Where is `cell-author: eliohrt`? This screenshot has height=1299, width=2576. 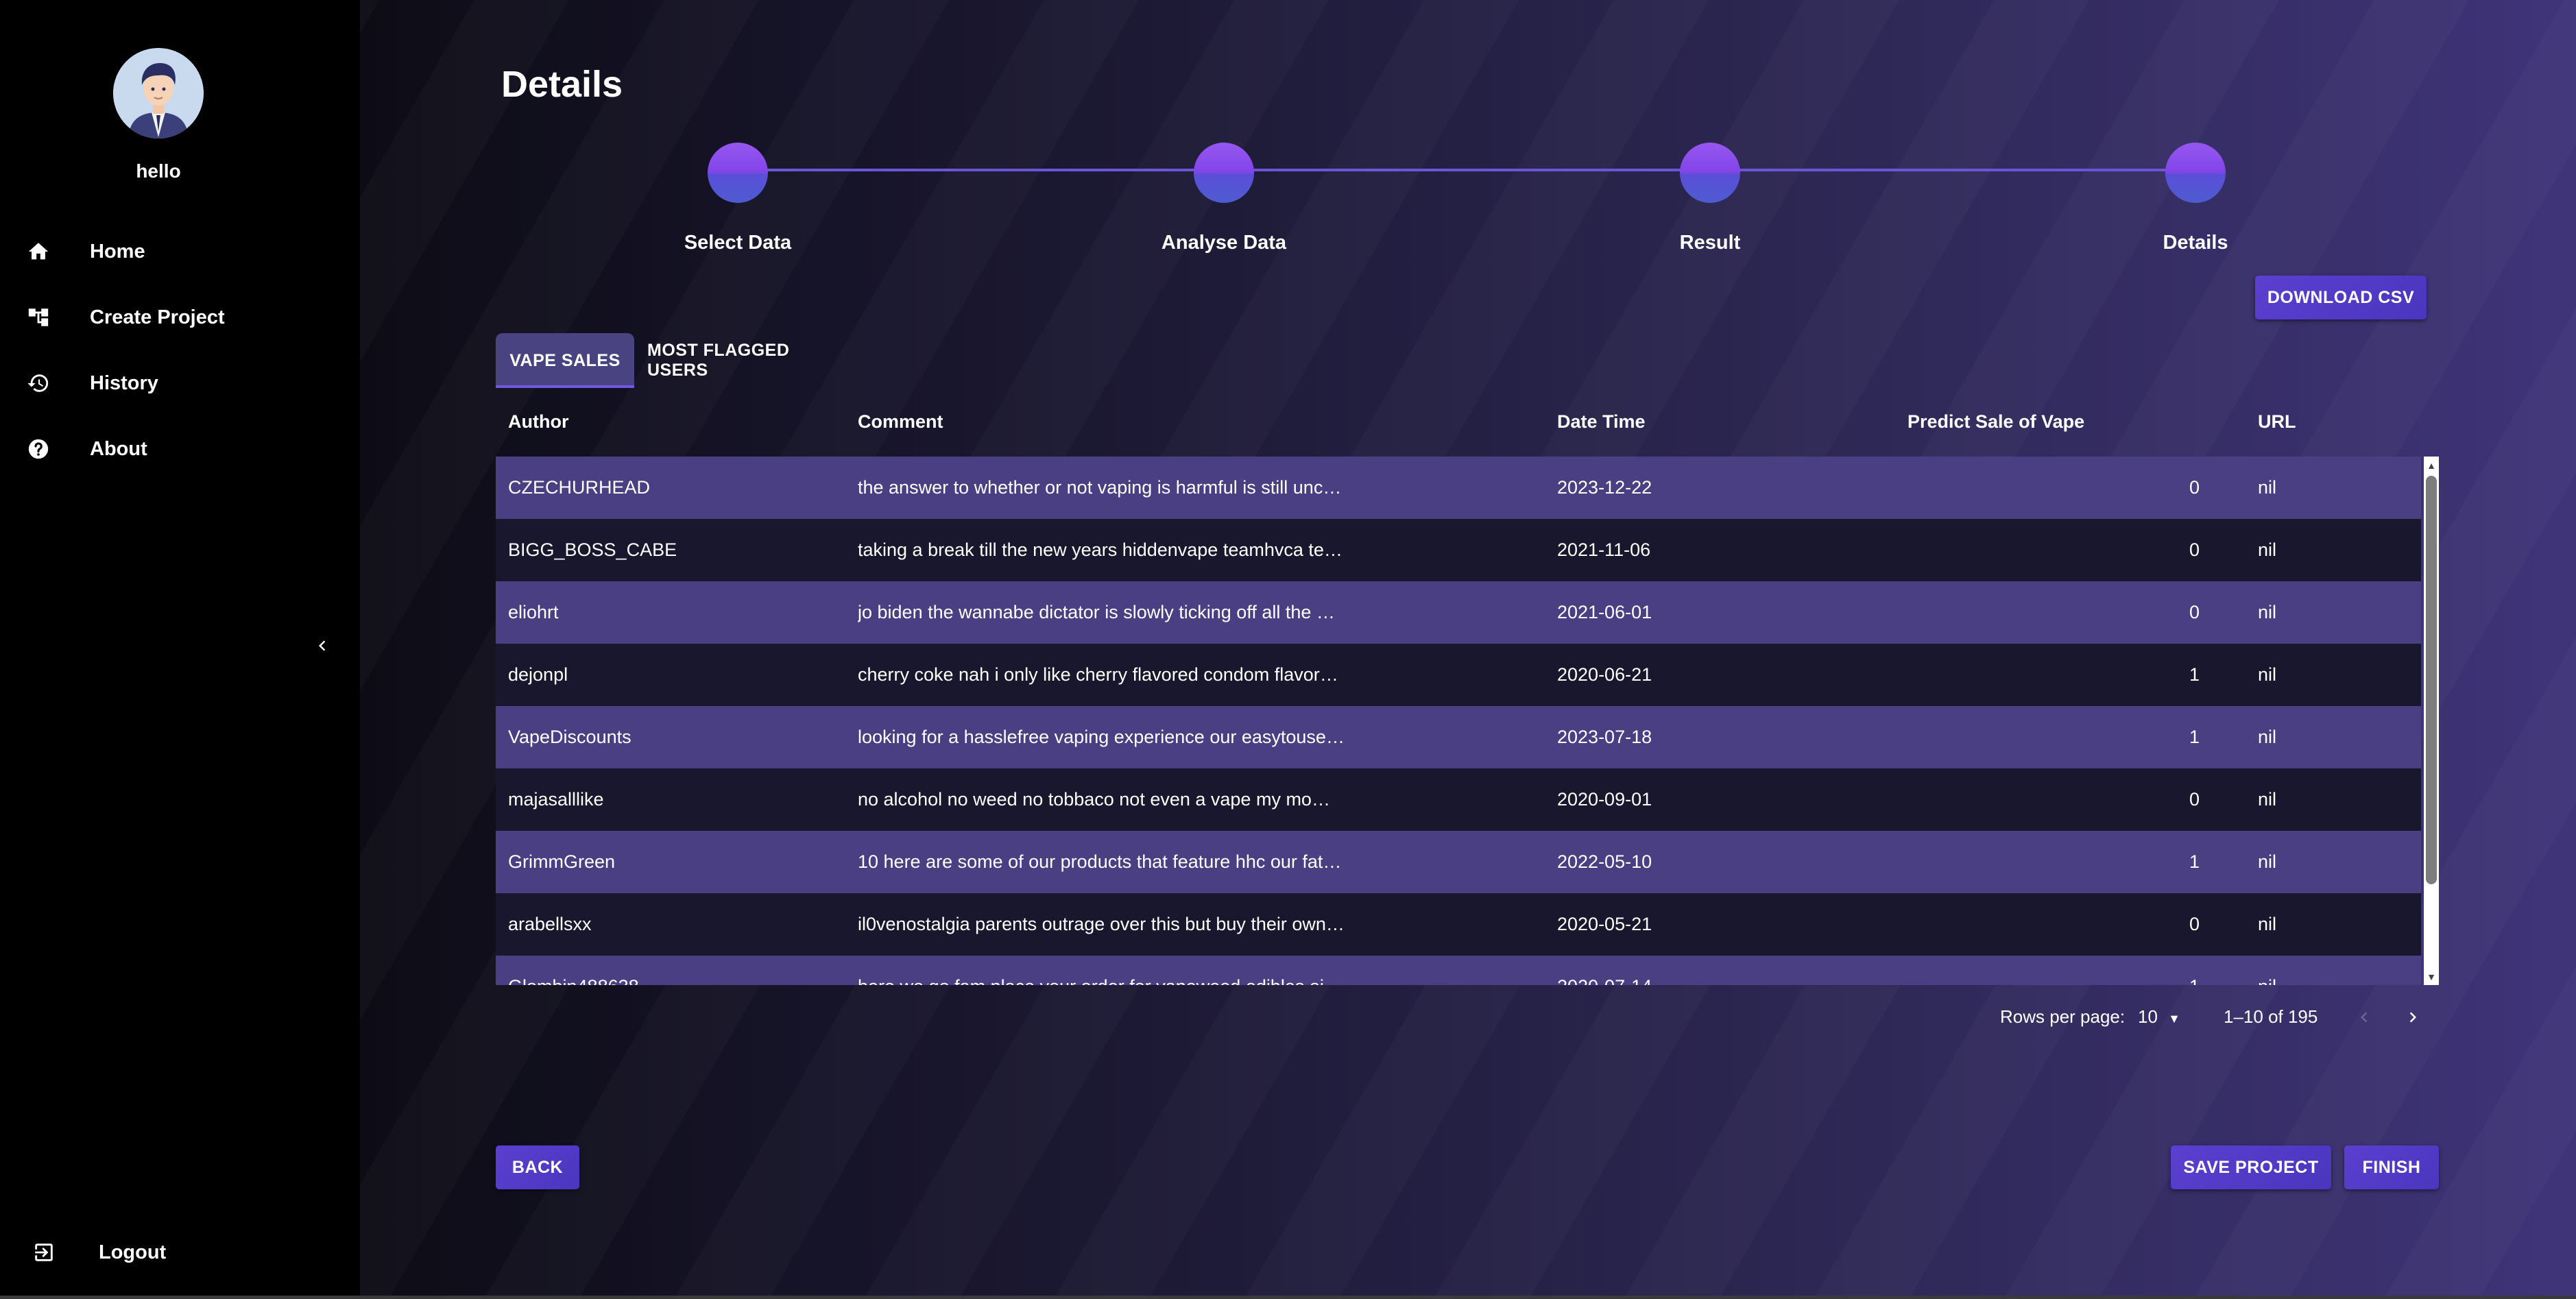 cell-author: eliohrt is located at coordinates (534, 612).